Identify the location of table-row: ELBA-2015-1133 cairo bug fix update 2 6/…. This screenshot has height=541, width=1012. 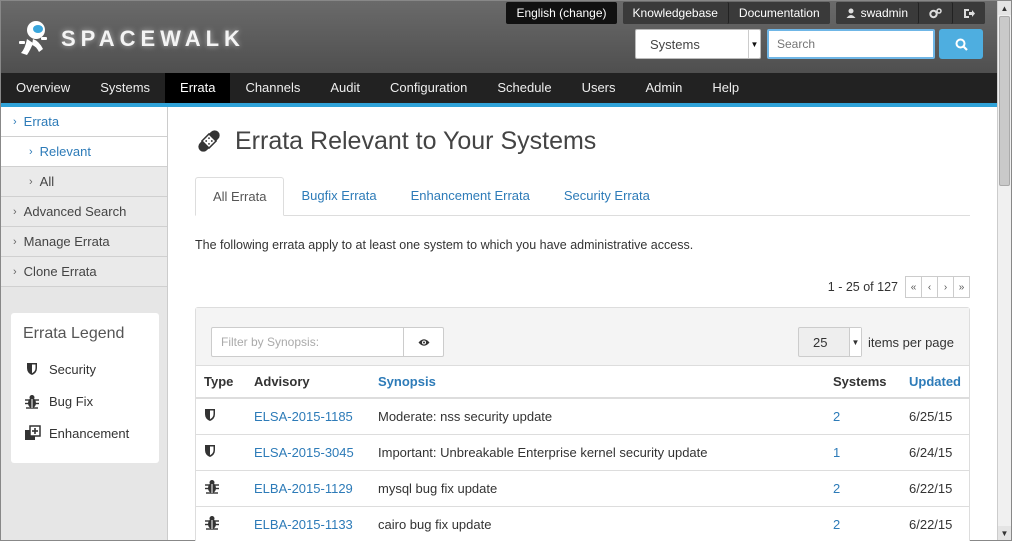
(582, 523).